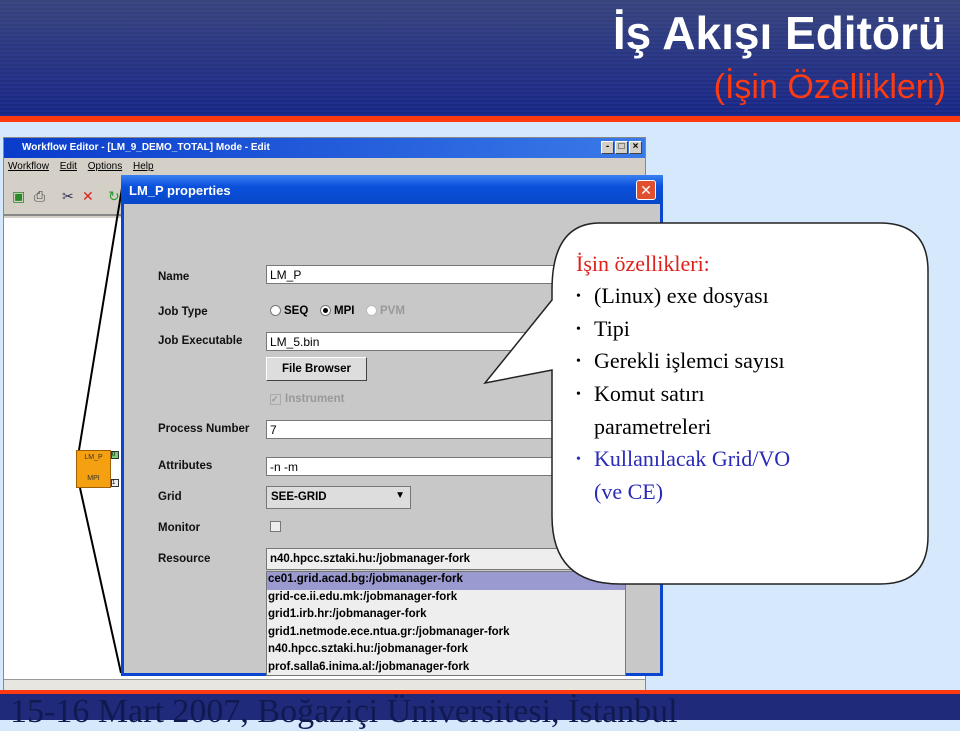 This screenshot has height=731, width=960. I want to click on callout-item: • Komut satırı, so click(640, 394).